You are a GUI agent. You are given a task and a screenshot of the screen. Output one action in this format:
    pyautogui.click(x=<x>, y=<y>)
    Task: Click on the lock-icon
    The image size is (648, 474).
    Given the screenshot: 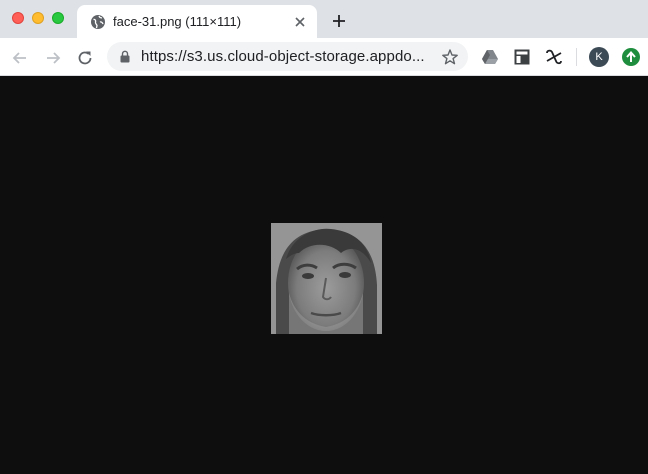 What is the action you would take?
    pyautogui.click(x=125, y=56)
    